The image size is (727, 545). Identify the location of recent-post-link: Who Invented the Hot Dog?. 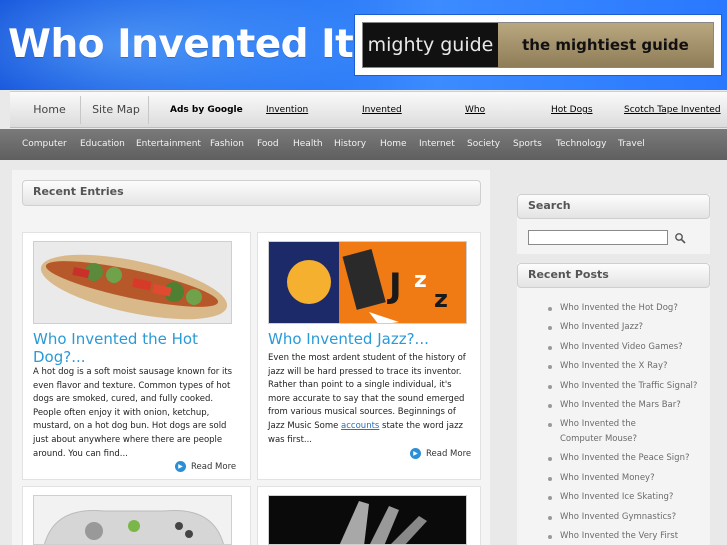
(634, 308).